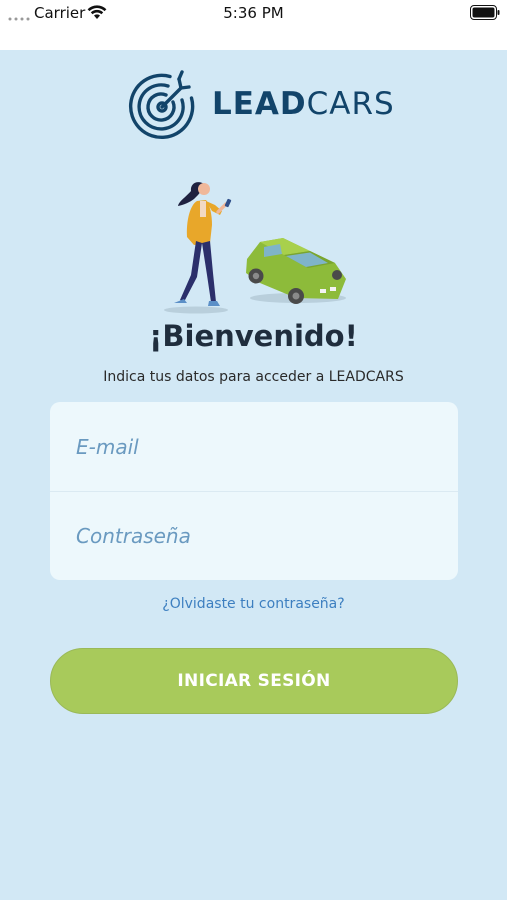 The image size is (507, 900). I want to click on welcome-title: ¡Bienvenido!, so click(253, 336).